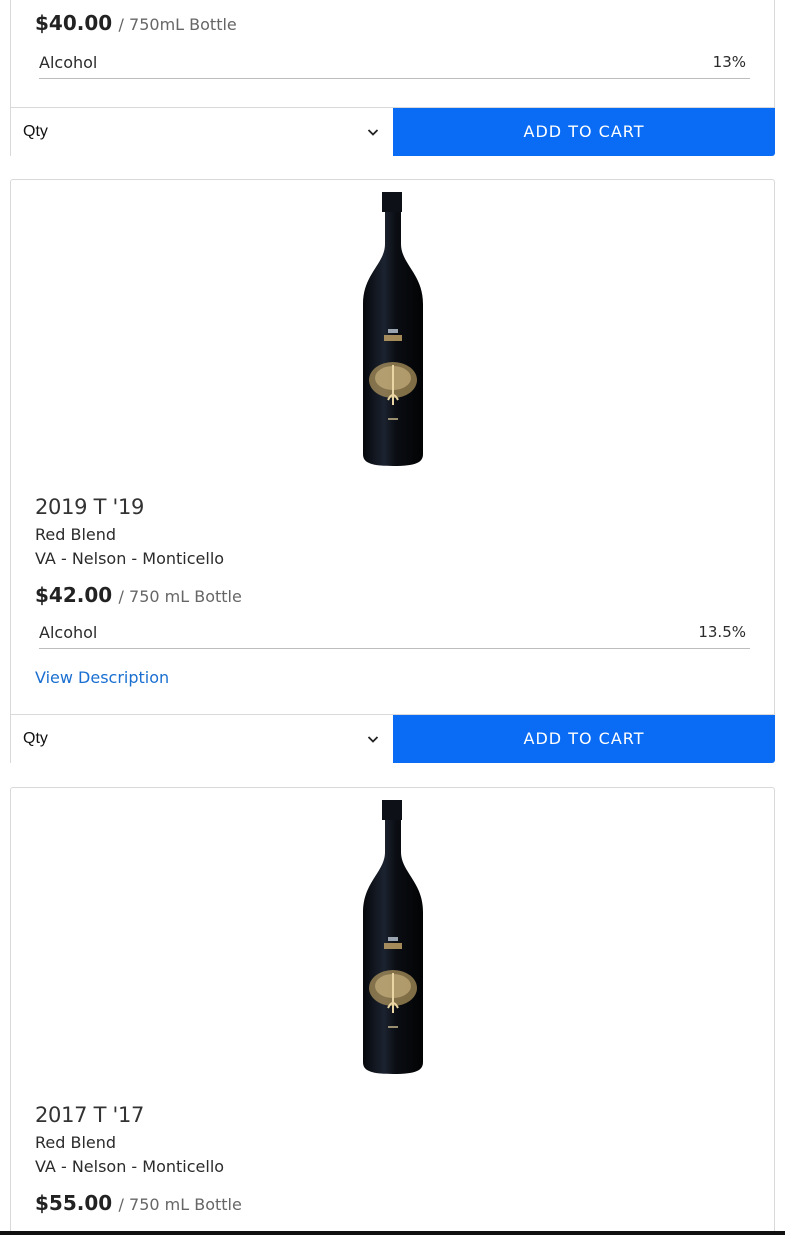 The height and width of the screenshot is (1235, 785). Describe the element at coordinates (102, 677) in the screenshot. I see `view-description-link: View Description` at that location.